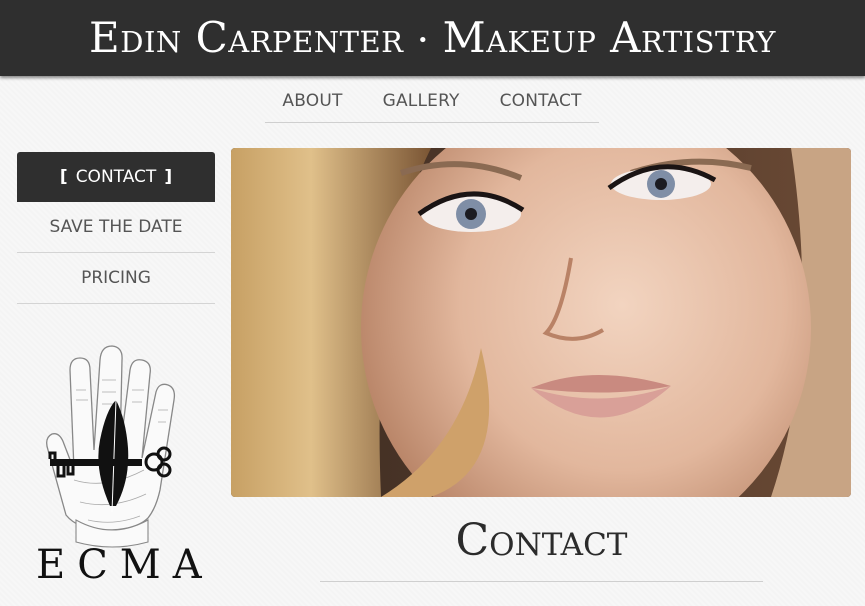 The width and height of the screenshot is (865, 606). I want to click on sidebar-item-save-the-date: SAVE THE DATE, so click(116, 227).